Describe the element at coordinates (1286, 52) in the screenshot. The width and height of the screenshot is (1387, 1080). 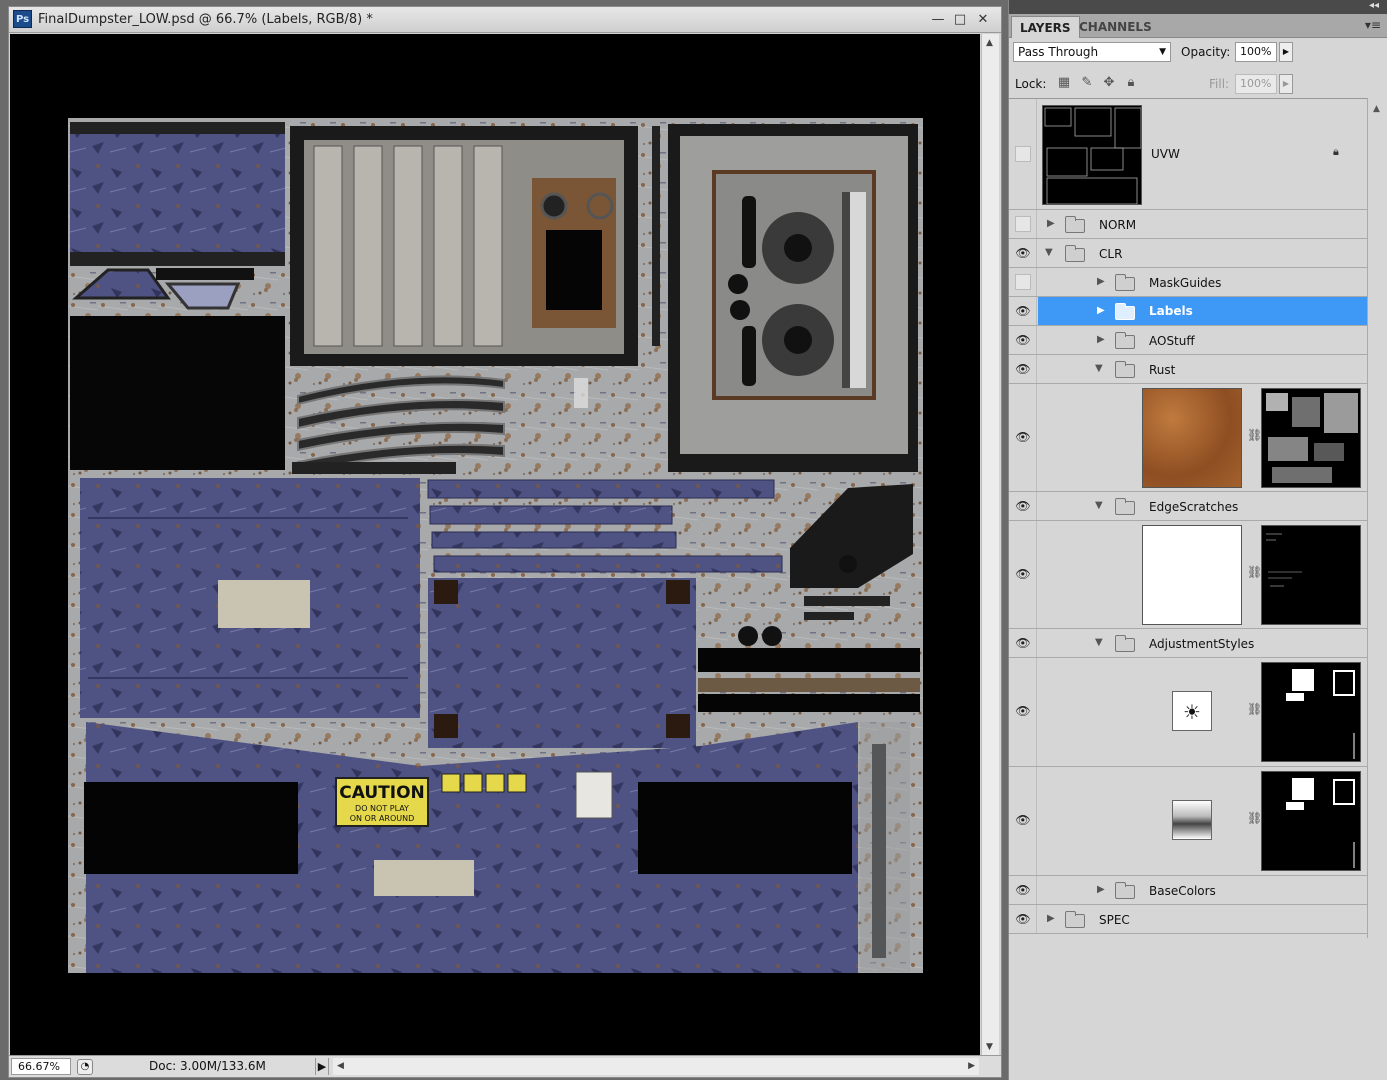
I see `opacity-slider-arrow-icon: ▶` at that location.